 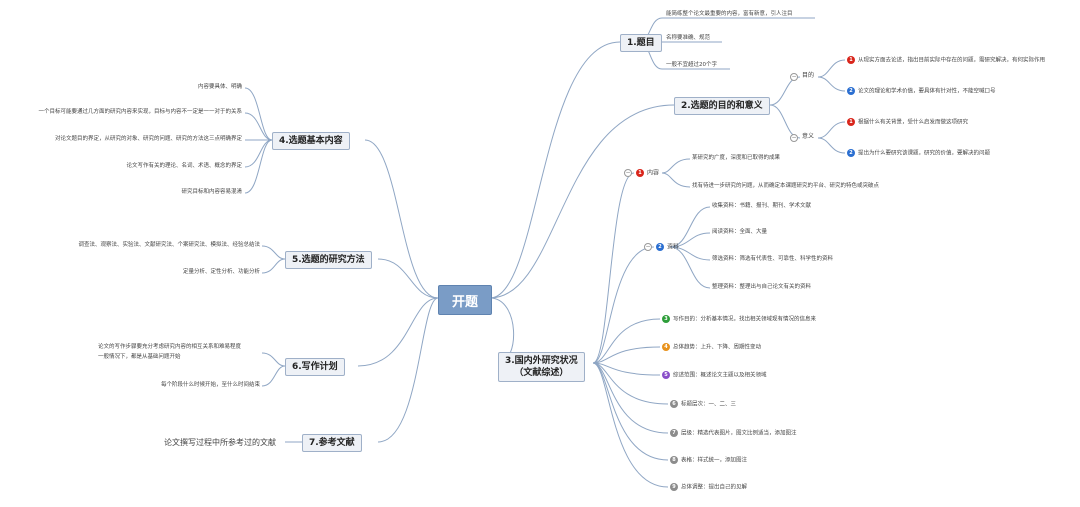 I want to click on list-item: 一个目标可能要通过几方面的研究内容来实现，目标与内容不一定是一一对于的关系, so click(x=140, y=112).